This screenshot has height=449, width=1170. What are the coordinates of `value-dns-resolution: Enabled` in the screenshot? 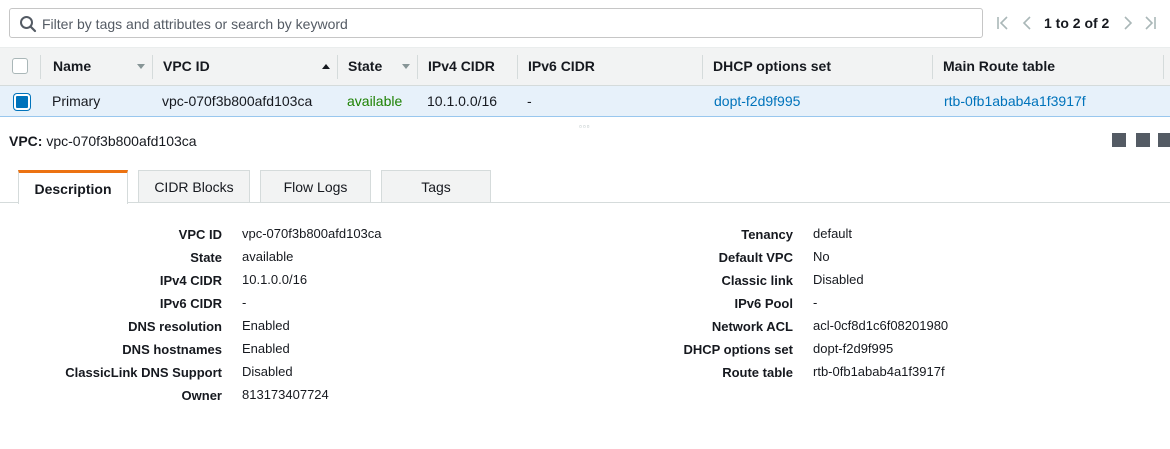 It's located at (266, 325).